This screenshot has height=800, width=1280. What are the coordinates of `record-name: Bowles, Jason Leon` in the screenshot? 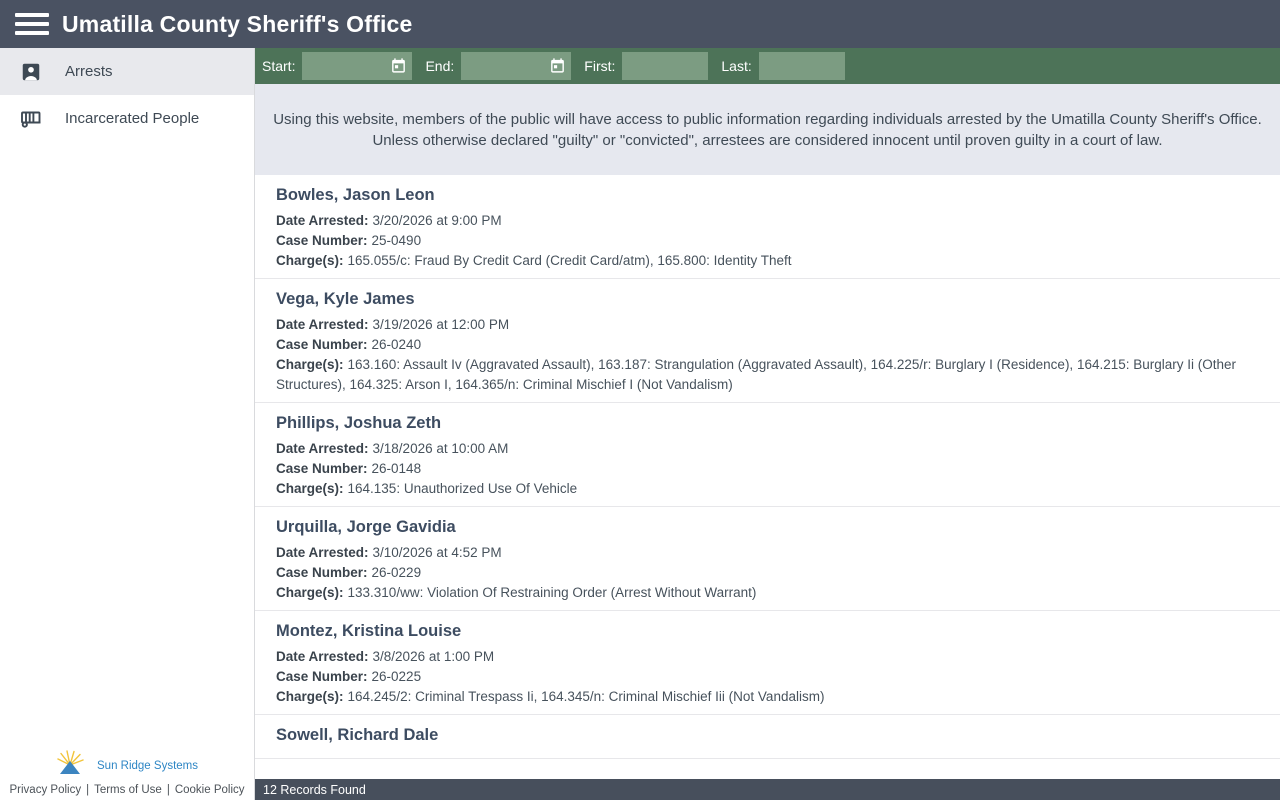 It's located at (355, 195).